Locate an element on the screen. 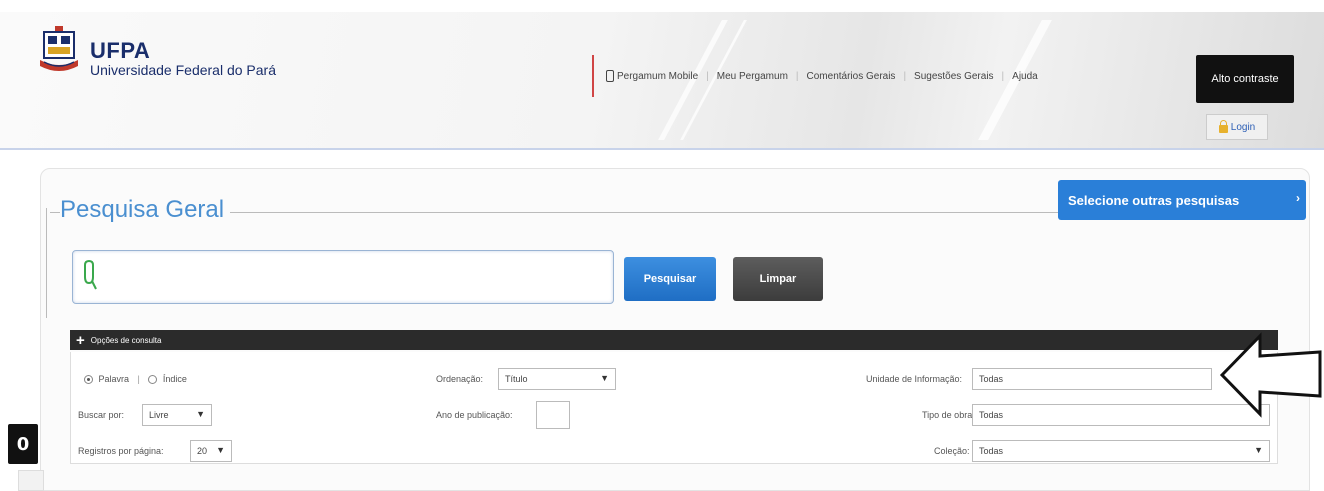  ano-publicacao-label: Ano de publicação: is located at coordinates (474, 415).